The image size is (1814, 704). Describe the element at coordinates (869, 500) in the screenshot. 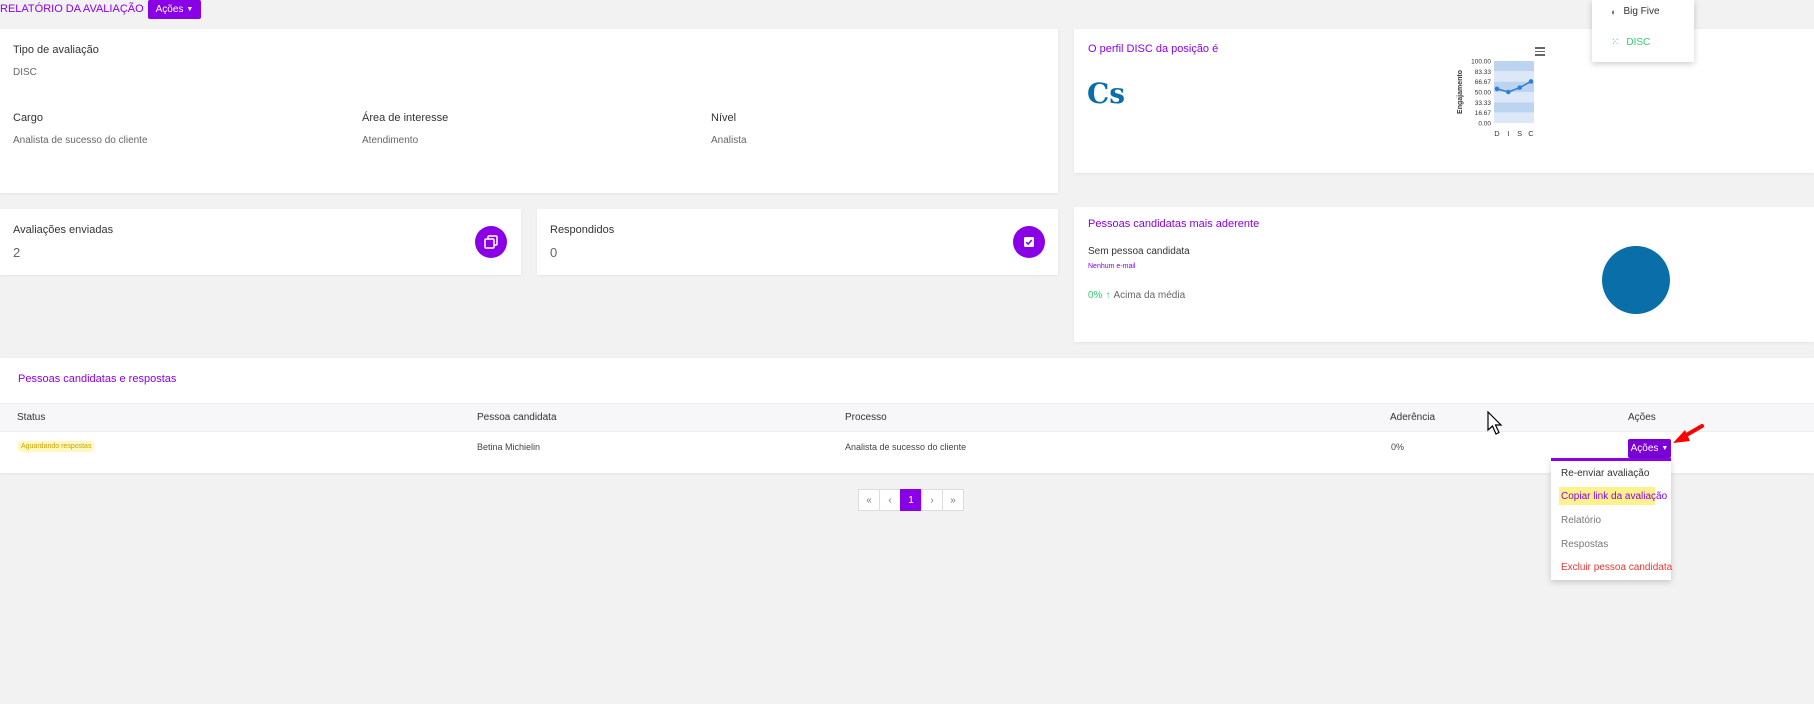

I see `pagination-first: «` at that location.